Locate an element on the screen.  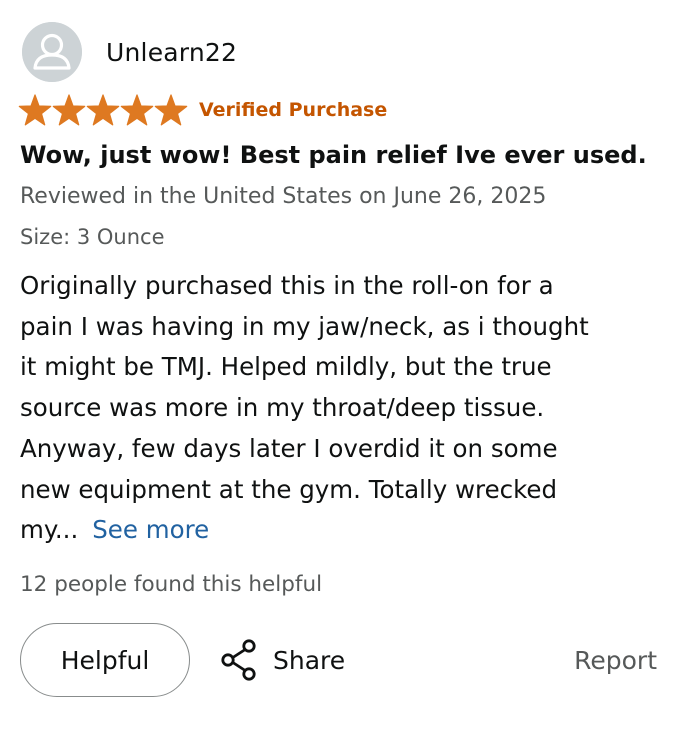
rating-row: Verified Purchase is located at coordinates (202, 110).